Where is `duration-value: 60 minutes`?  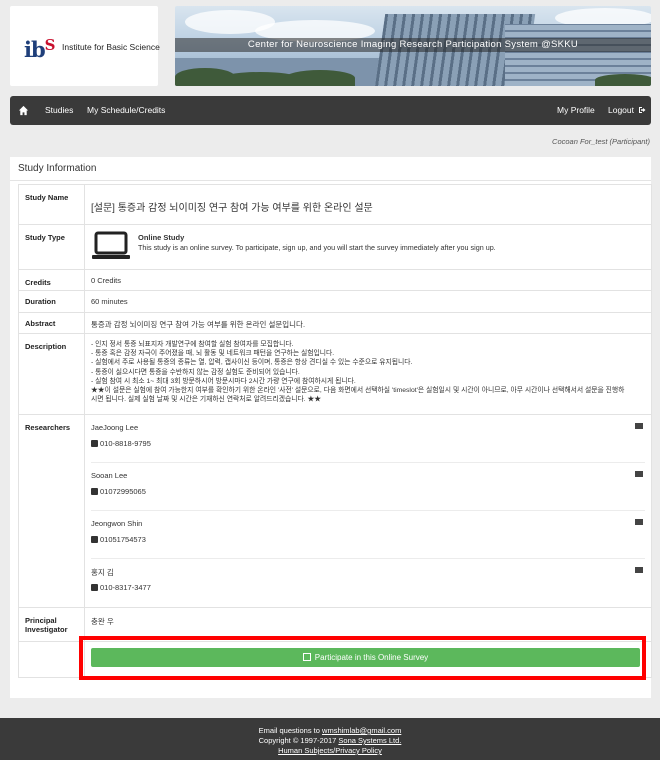
duration-value: 60 minutes is located at coordinates (368, 301).